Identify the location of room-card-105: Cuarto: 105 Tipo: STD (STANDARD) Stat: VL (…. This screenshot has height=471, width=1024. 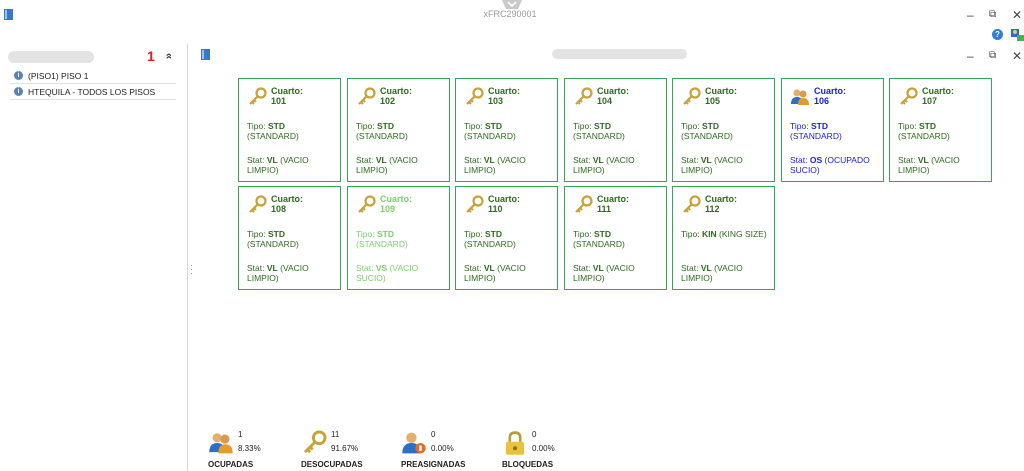
(723, 130).